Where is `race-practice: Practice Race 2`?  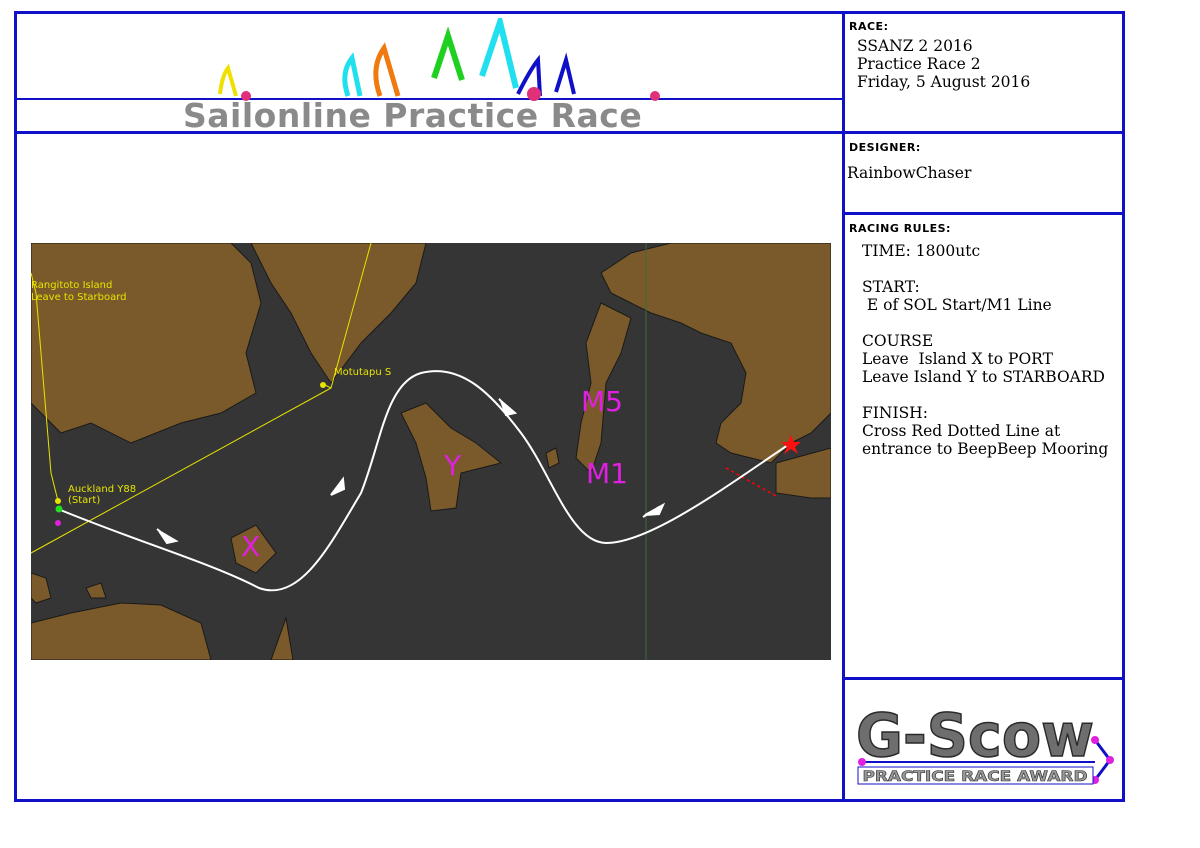
race-practice: Practice Race 2 is located at coordinates (919, 64).